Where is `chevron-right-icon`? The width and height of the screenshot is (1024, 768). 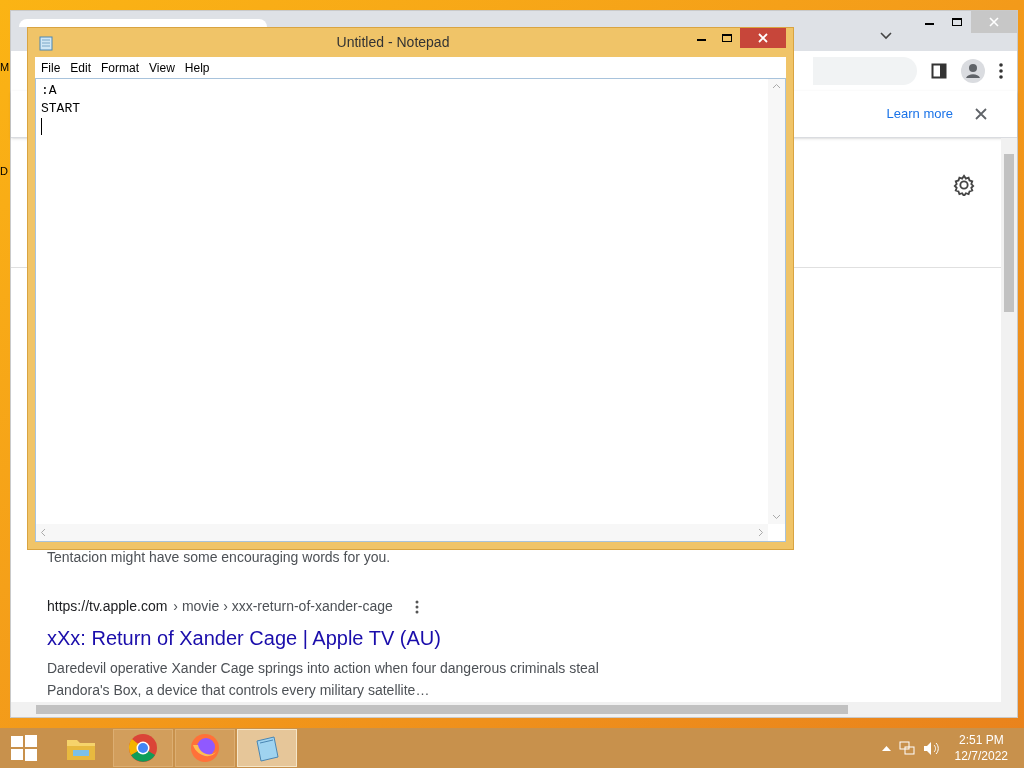
chevron-right-icon is located at coordinates (761, 532).